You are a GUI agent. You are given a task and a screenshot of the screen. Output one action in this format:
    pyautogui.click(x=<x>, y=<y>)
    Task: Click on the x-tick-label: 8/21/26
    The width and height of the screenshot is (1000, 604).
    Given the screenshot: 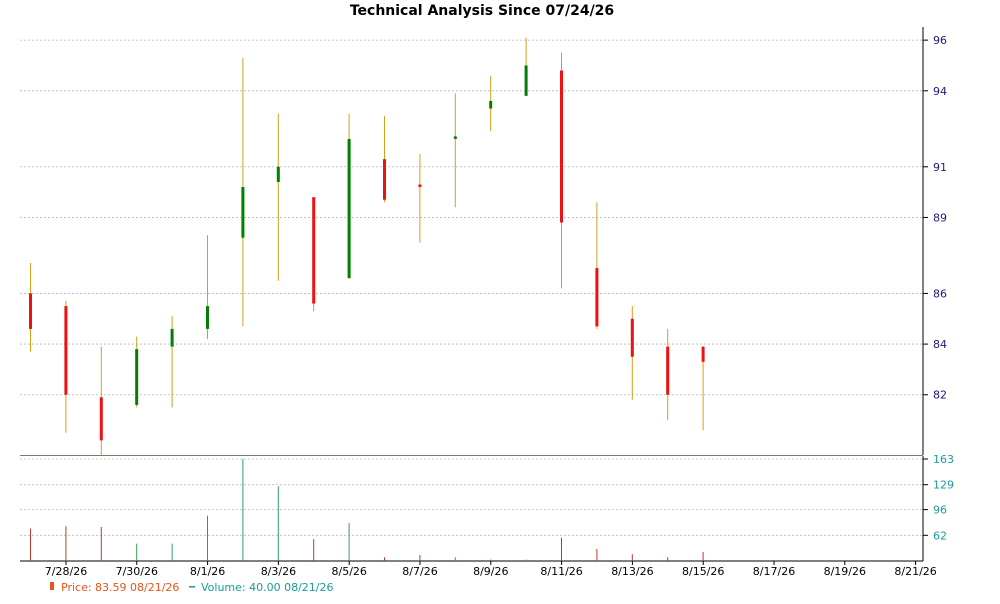 What is the action you would take?
    pyautogui.click(x=915, y=571)
    